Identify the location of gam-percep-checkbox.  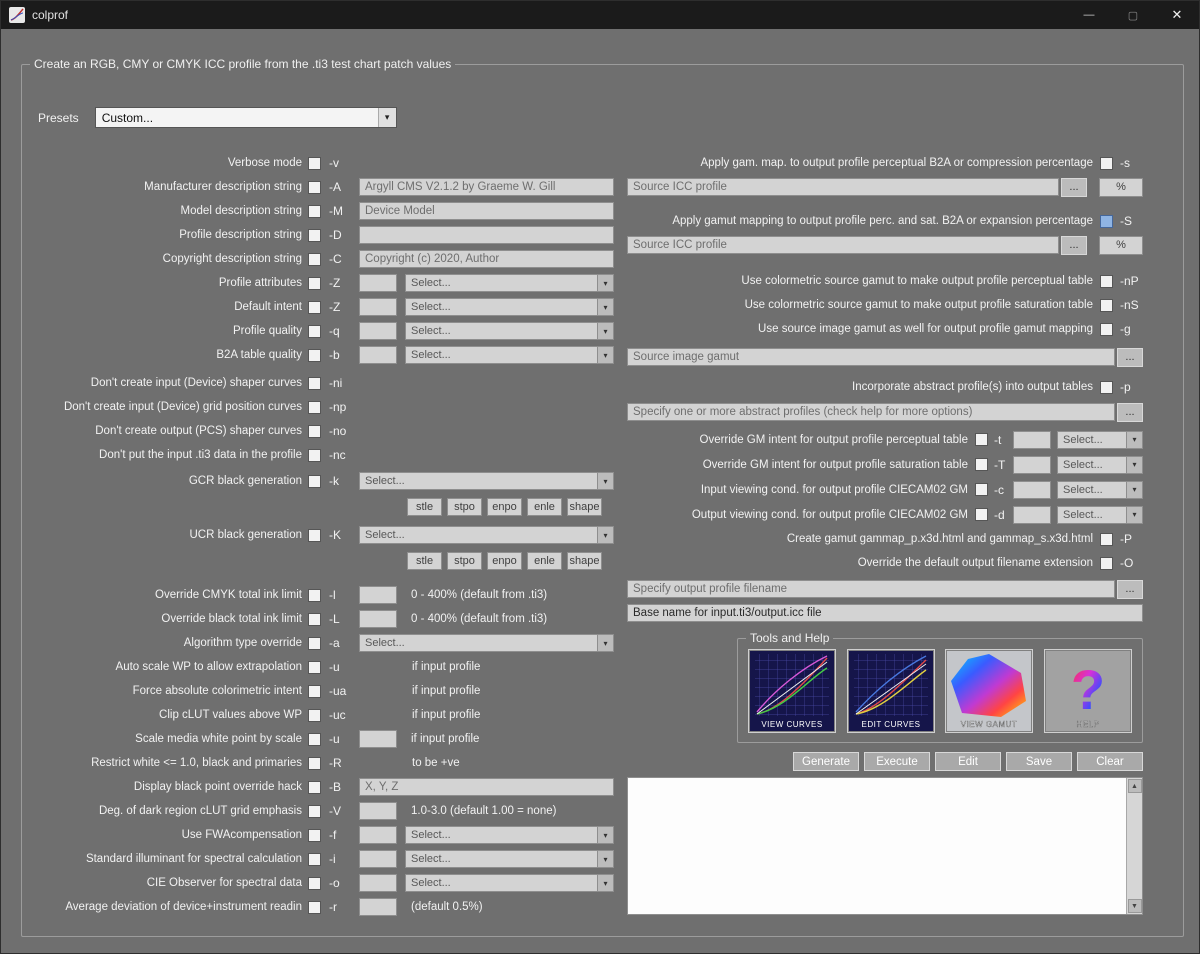
(1106, 163).